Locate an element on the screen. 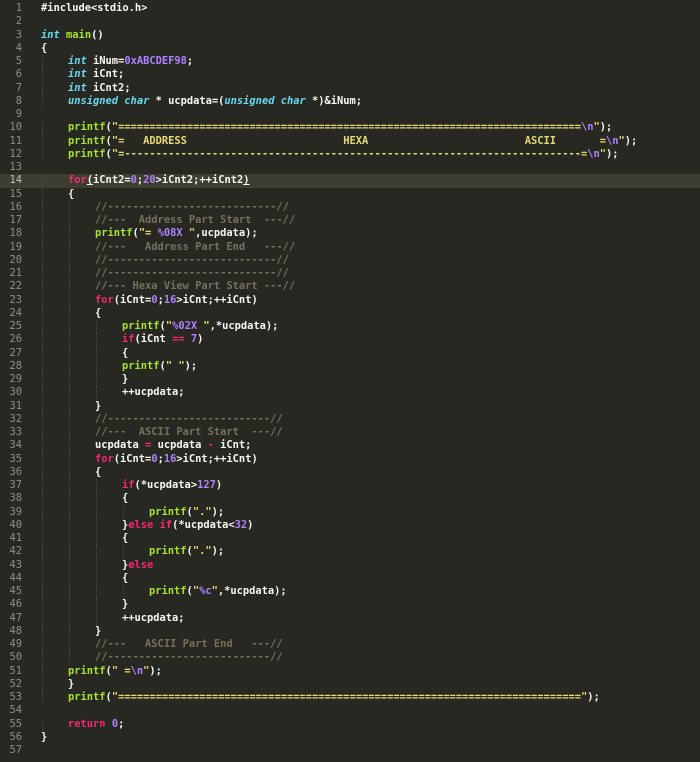 This screenshot has height=762, width=700. code-token: 20 is located at coordinates (149, 180).